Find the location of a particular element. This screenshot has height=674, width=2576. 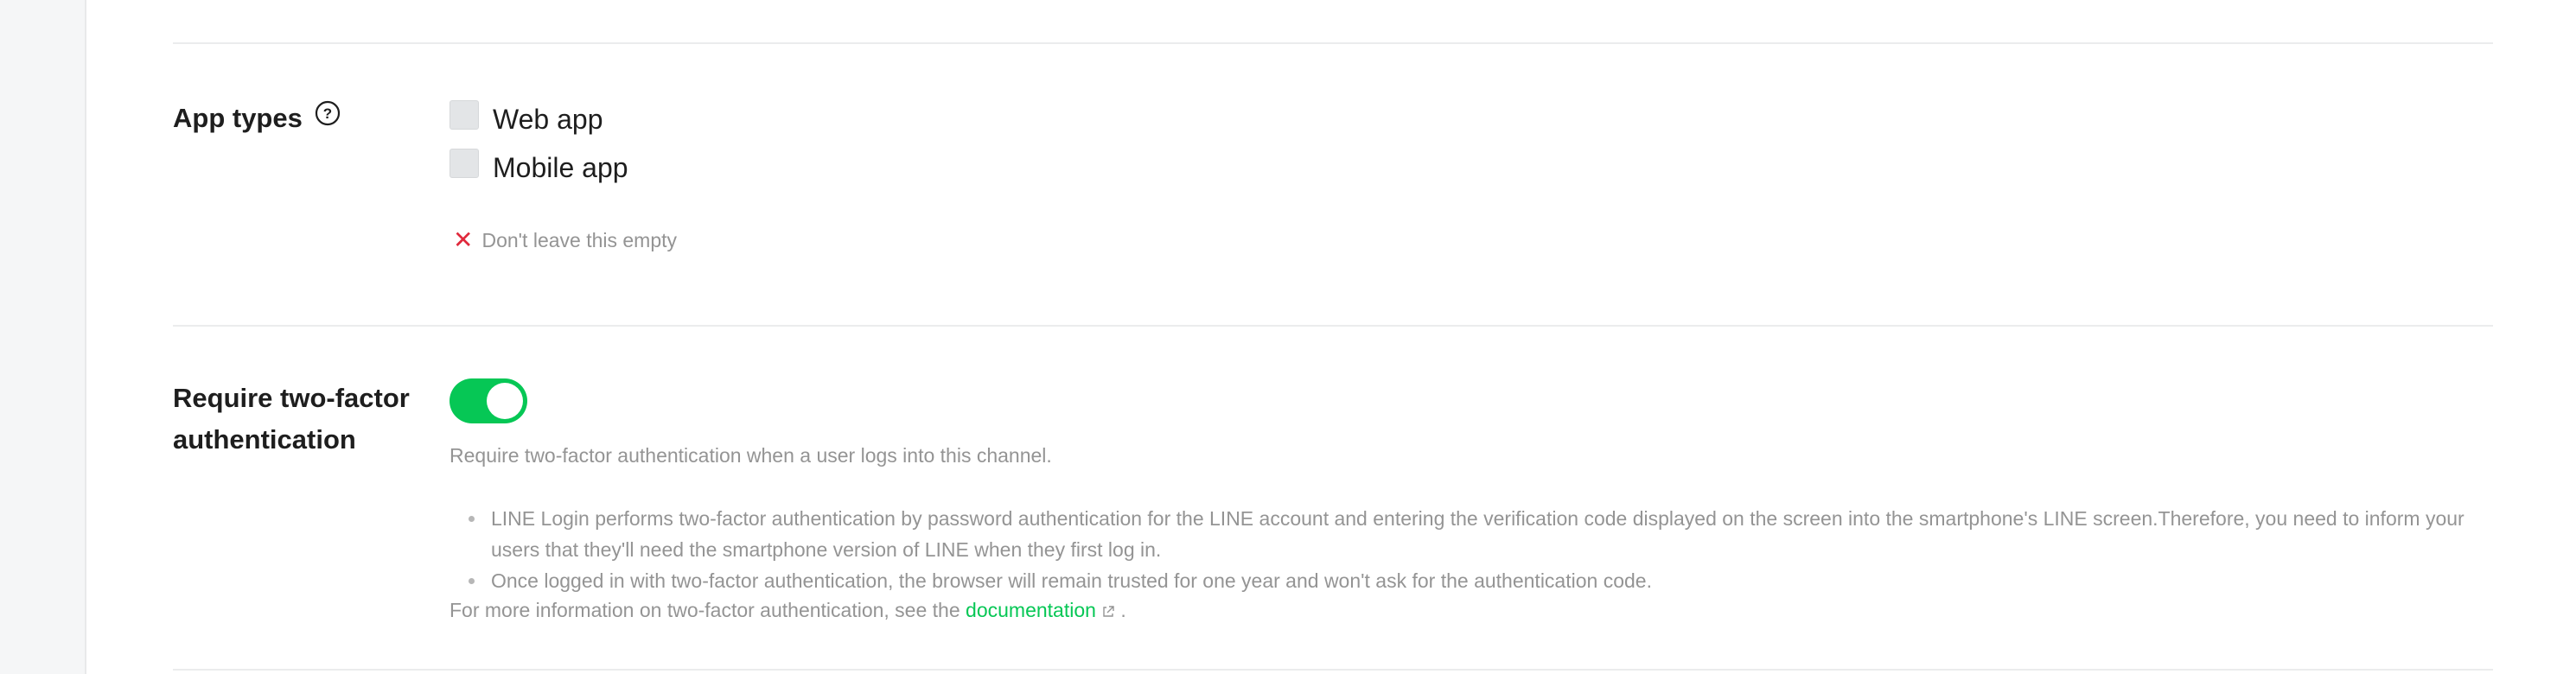

validation-error: ✕ Don't leave this empty is located at coordinates (565, 240).